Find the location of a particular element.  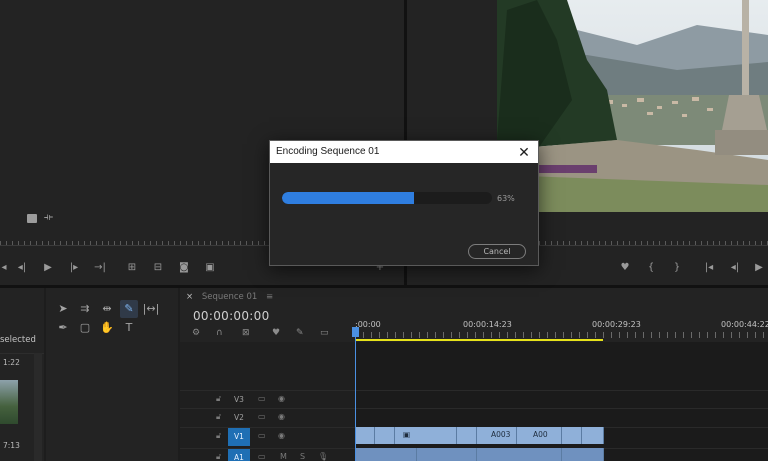

track-label-v2: V2 is located at coordinates (239, 418).